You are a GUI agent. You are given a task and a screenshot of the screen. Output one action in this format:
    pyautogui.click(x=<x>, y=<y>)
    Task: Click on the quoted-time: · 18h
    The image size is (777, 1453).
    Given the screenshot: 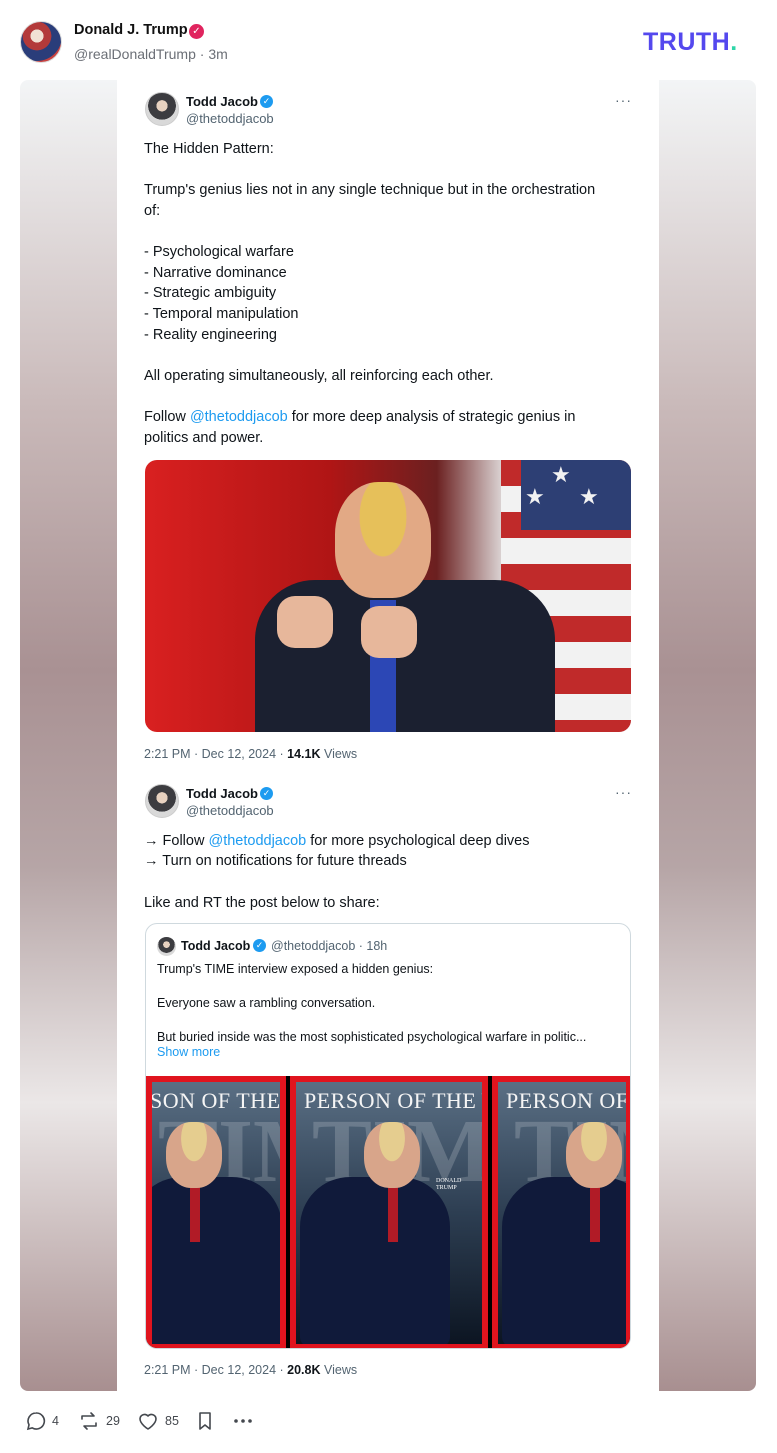 What is the action you would take?
    pyautogui.click(x=373, y=946)
    